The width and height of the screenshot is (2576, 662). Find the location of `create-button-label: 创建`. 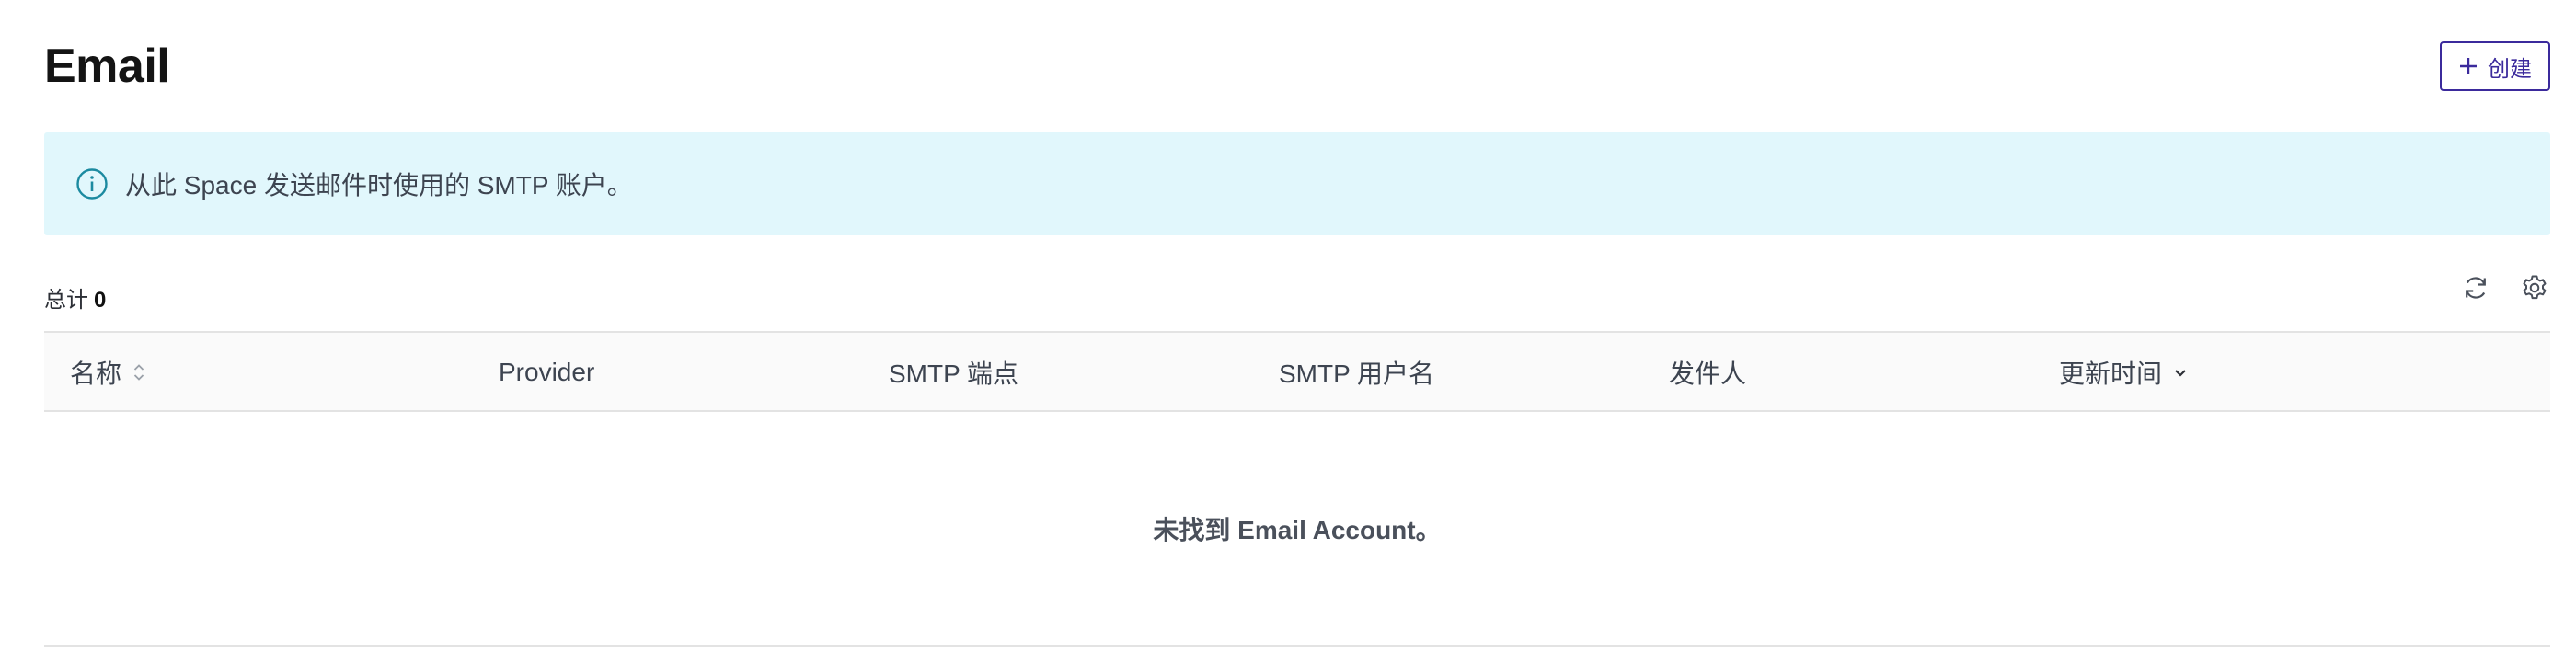

create-button-label: 创建 is located at coordinates (2510, 69).